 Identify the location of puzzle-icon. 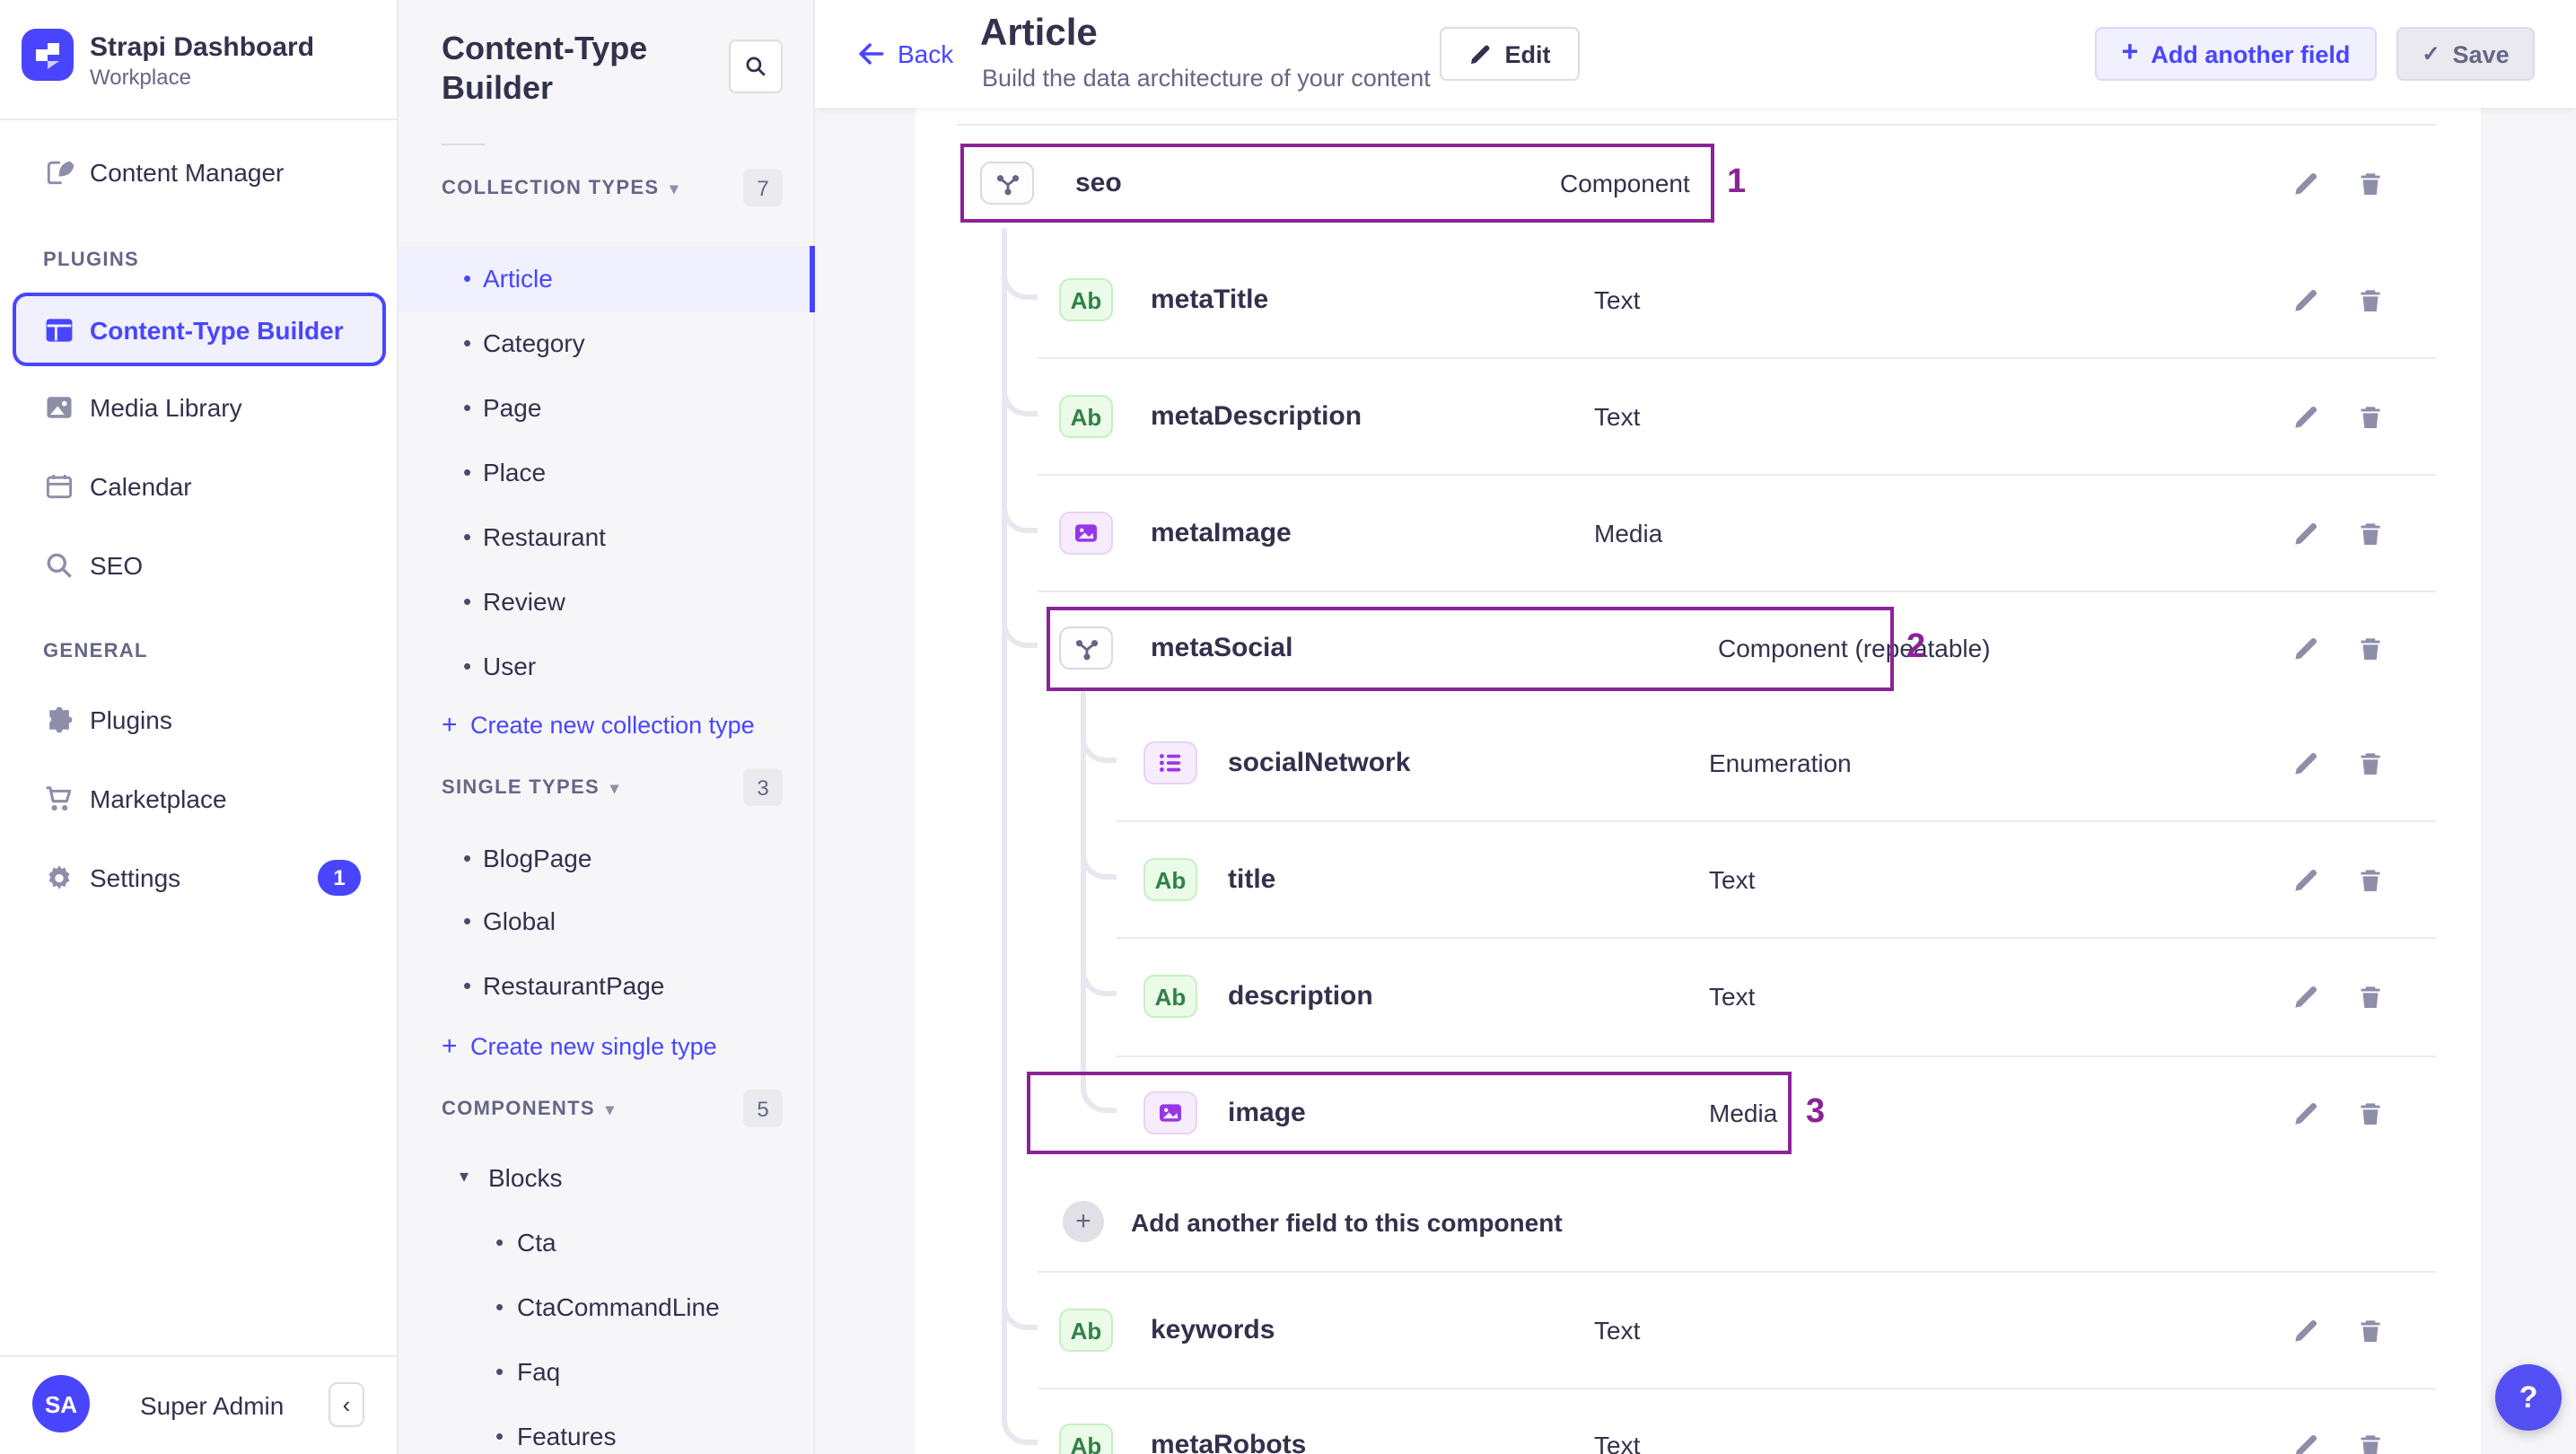
(61, 719).